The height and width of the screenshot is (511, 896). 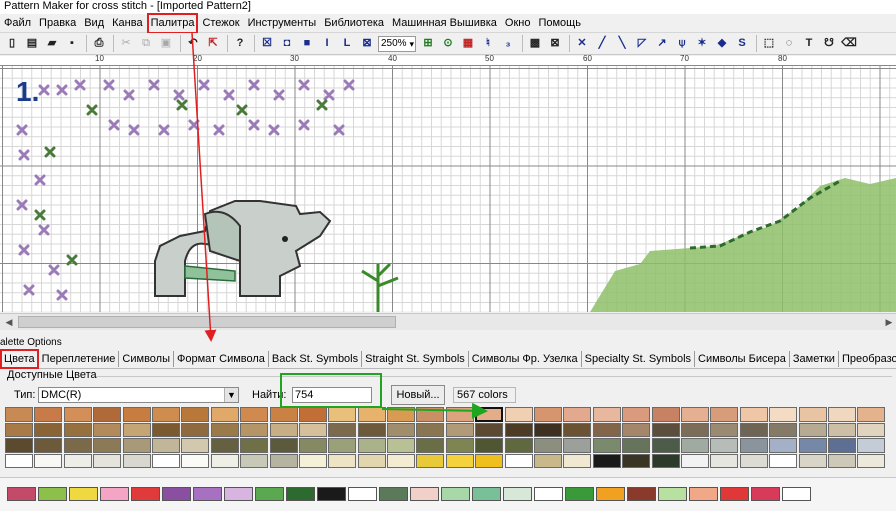 What do you see at coordinates (354, 23) in the screenshot?
I see `menu-library: Библиотека` at bounding box center [354, 23].